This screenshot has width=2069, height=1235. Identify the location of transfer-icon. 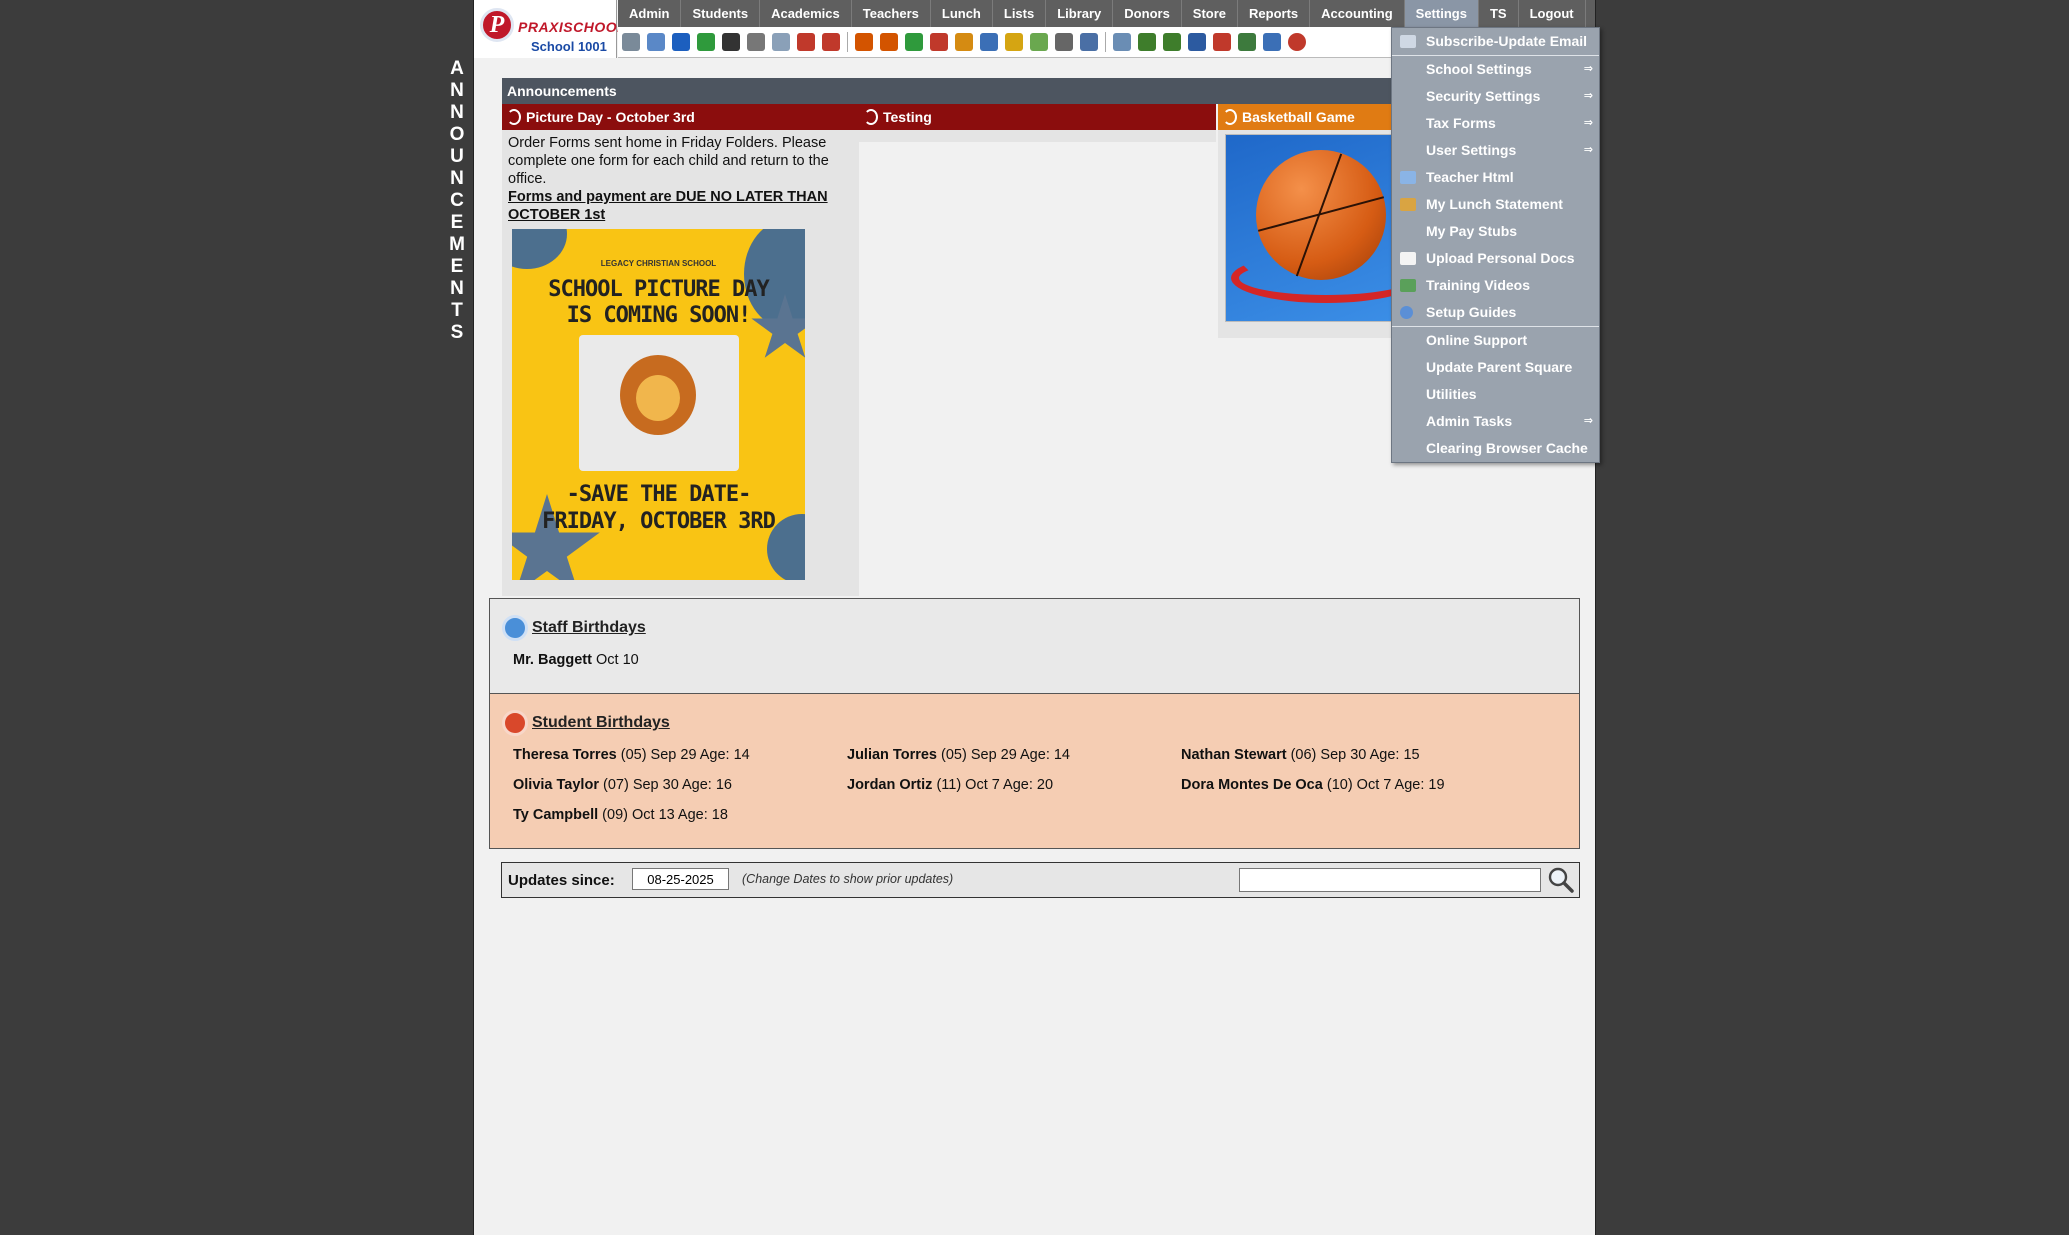
(706, 42).